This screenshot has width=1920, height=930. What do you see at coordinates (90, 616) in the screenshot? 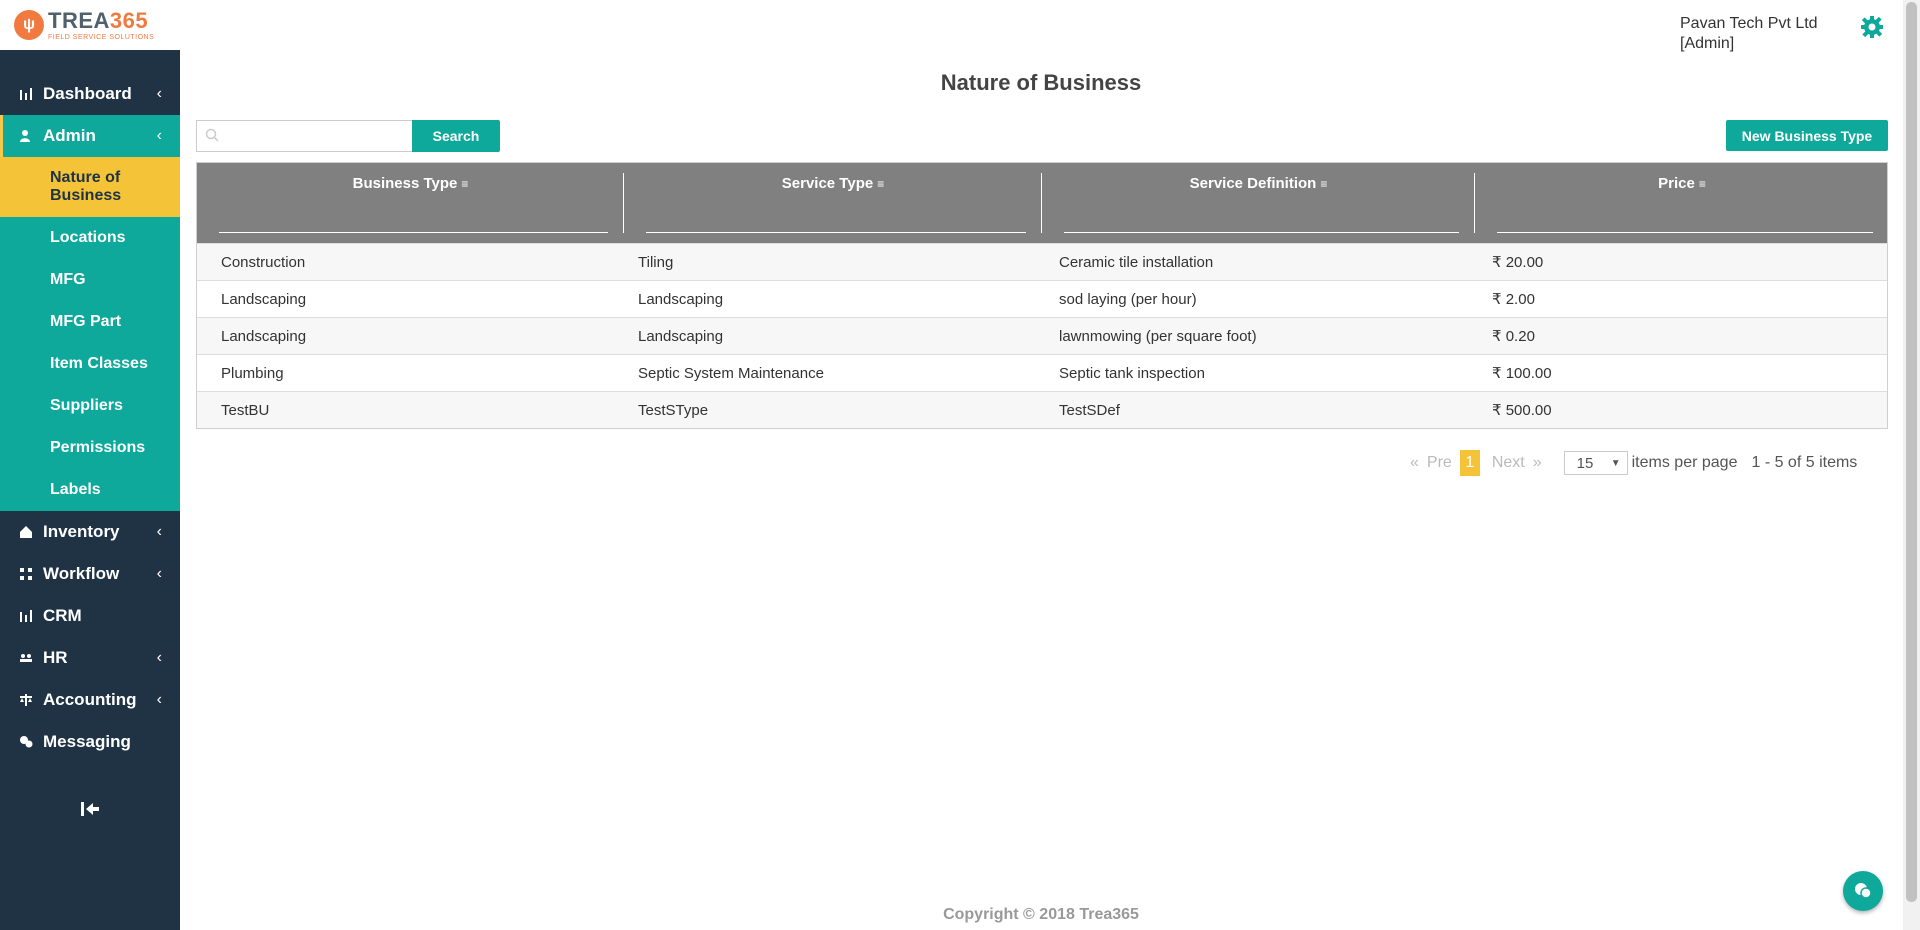
I see `sidebar-item-crm: CRM` at bounding box center [90, 616].